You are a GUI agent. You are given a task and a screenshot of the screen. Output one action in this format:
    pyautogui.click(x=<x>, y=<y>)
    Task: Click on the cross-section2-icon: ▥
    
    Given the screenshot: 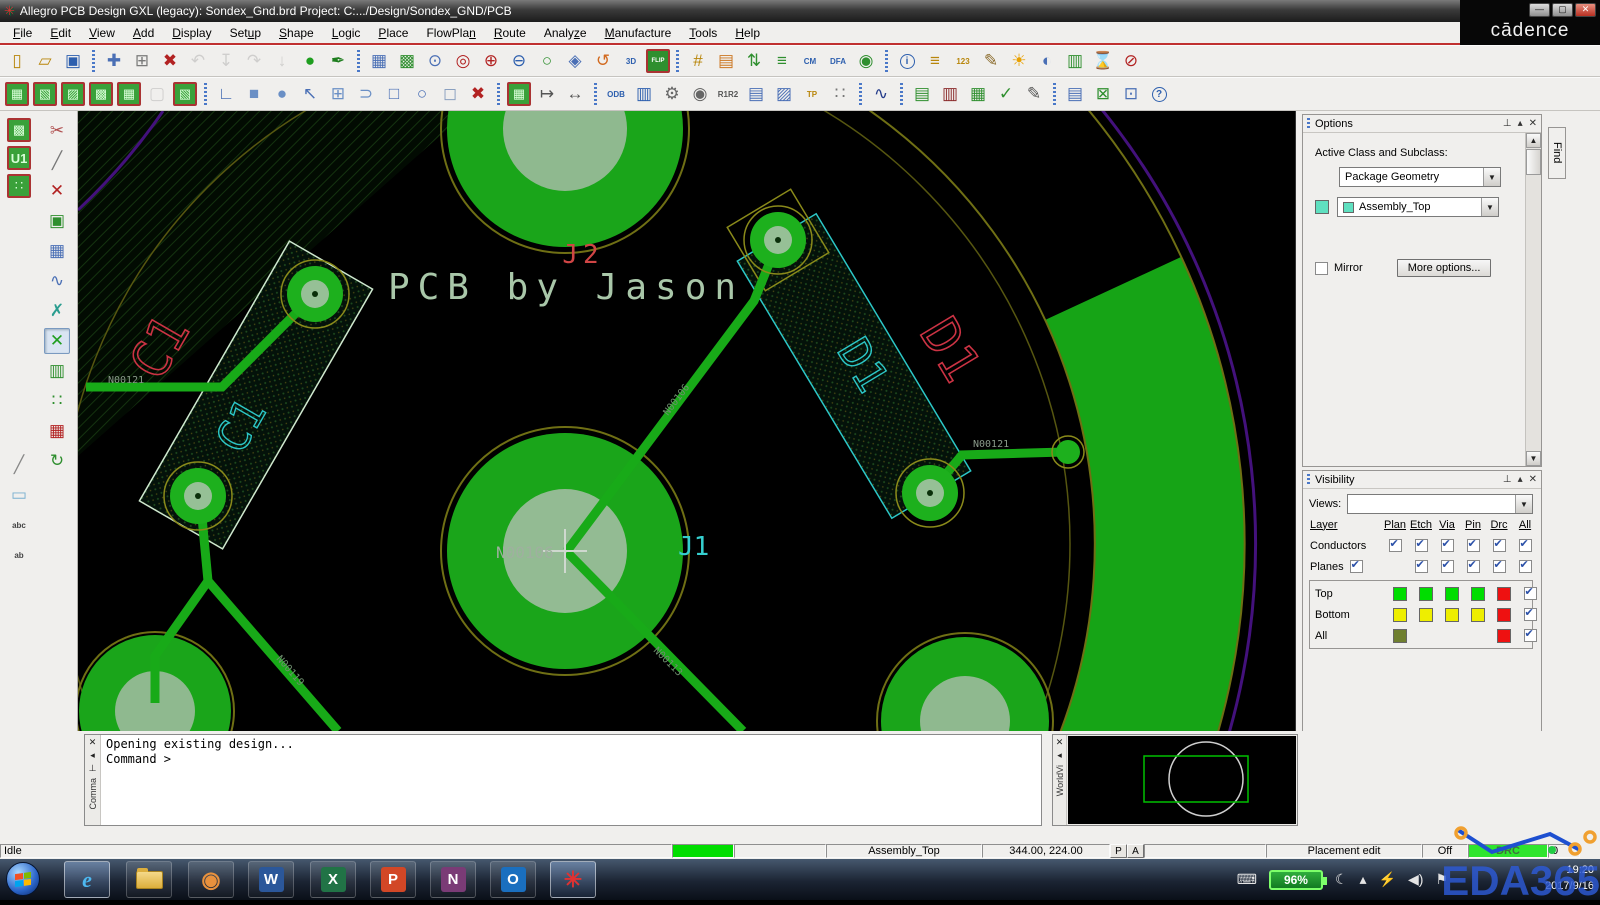 What is the action you would take?
    pyautogui.click(x=644, y=94)
    